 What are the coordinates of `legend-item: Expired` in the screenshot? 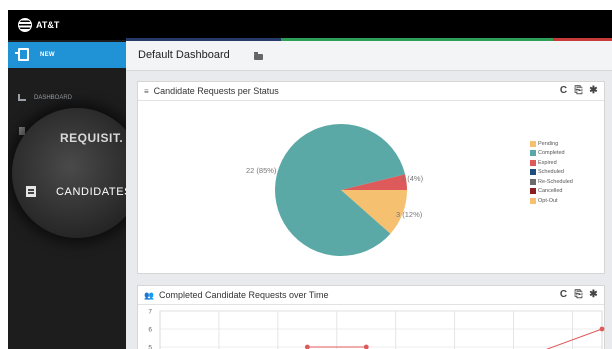 It's located at (551, 163).